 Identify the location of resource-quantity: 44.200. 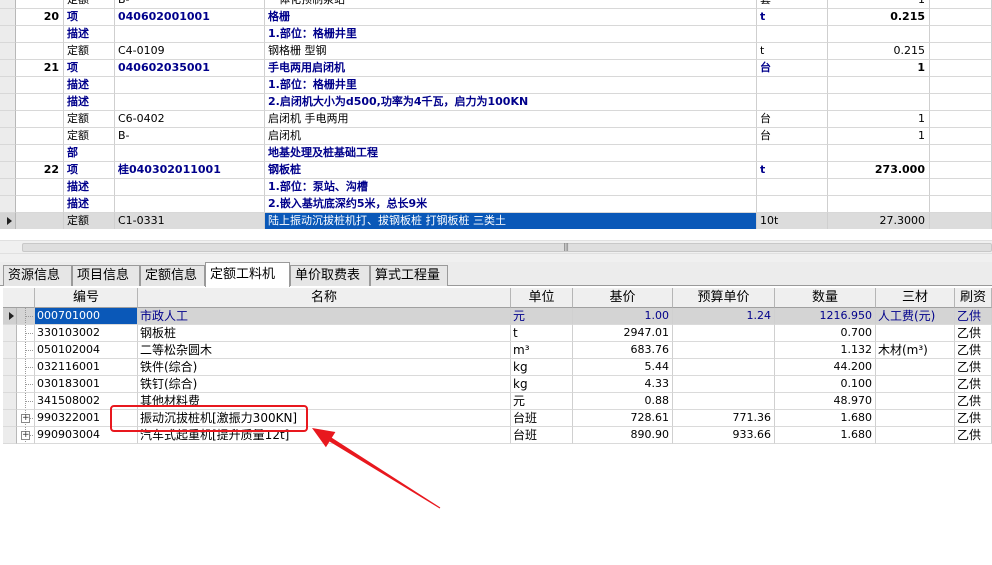
(825, 367).